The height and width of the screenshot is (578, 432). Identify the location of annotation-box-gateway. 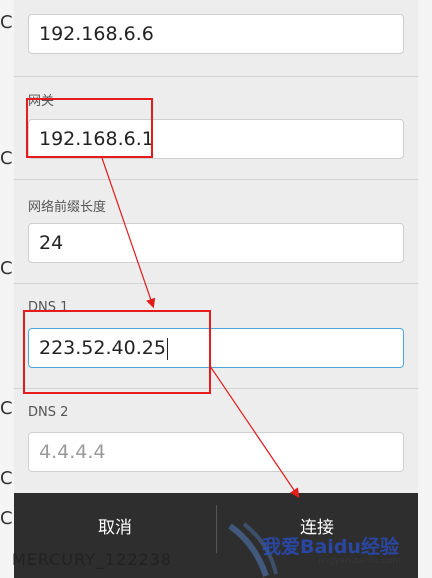
(89, 128).